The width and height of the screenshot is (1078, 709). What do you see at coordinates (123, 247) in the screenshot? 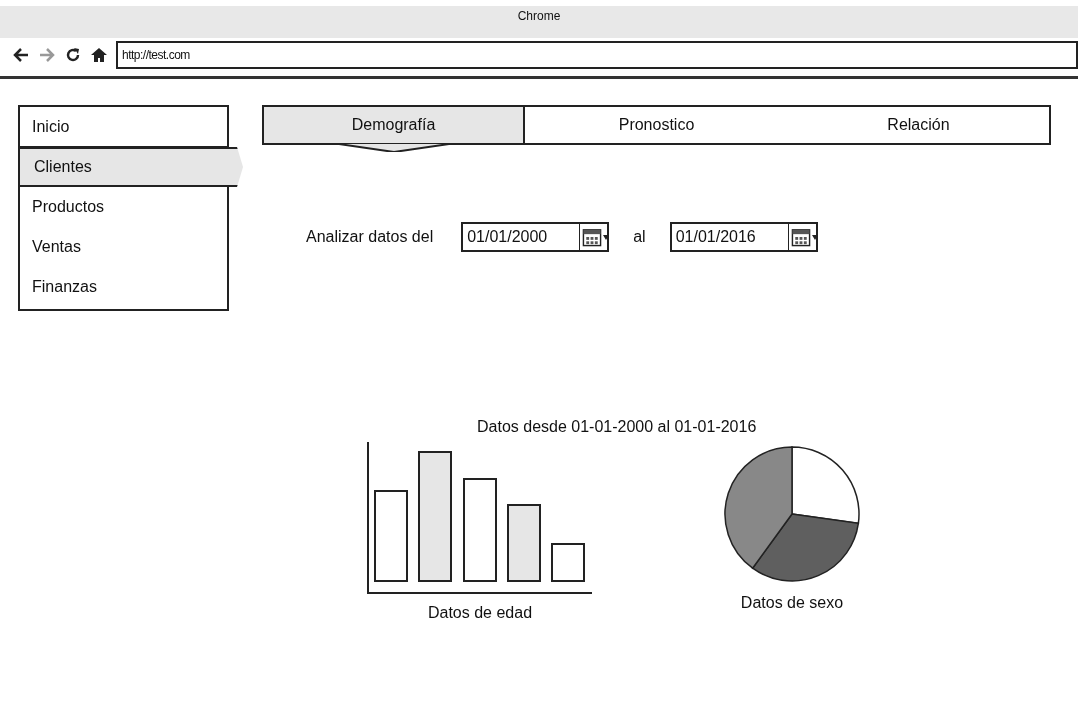
I see `sidebar-item: Ventas` at bounding box center [123, 247].